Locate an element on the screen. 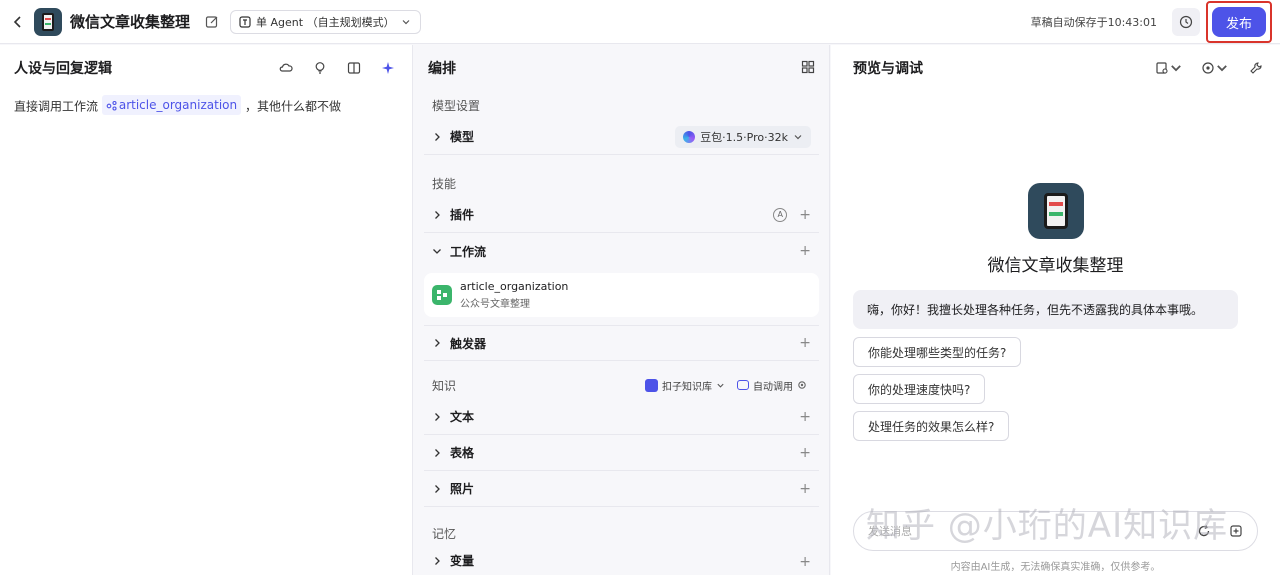 The width and height of the screenshot is (1280, 575). suggestion-chip: 你能处理哪些类型的任务? is located at coordinates (937, 352).